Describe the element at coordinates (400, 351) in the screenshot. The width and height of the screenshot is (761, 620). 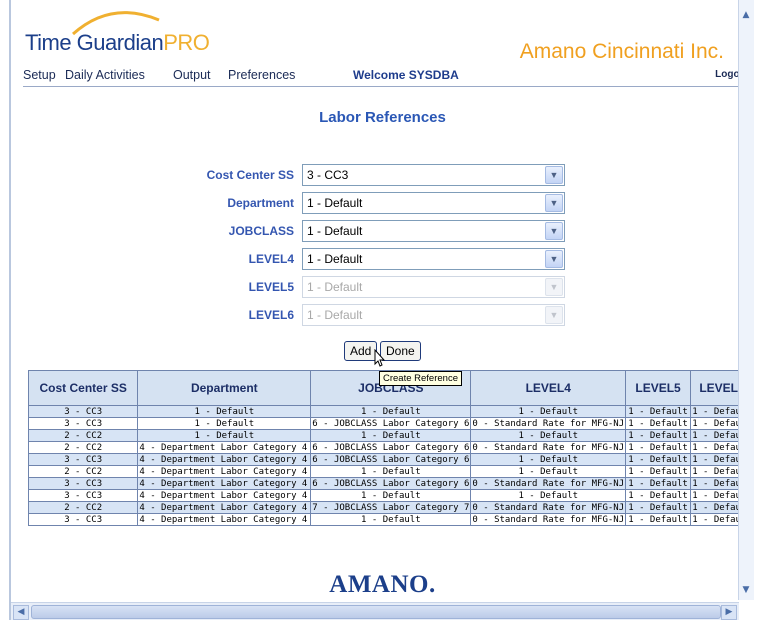
I see `done-button: Done` at that location.